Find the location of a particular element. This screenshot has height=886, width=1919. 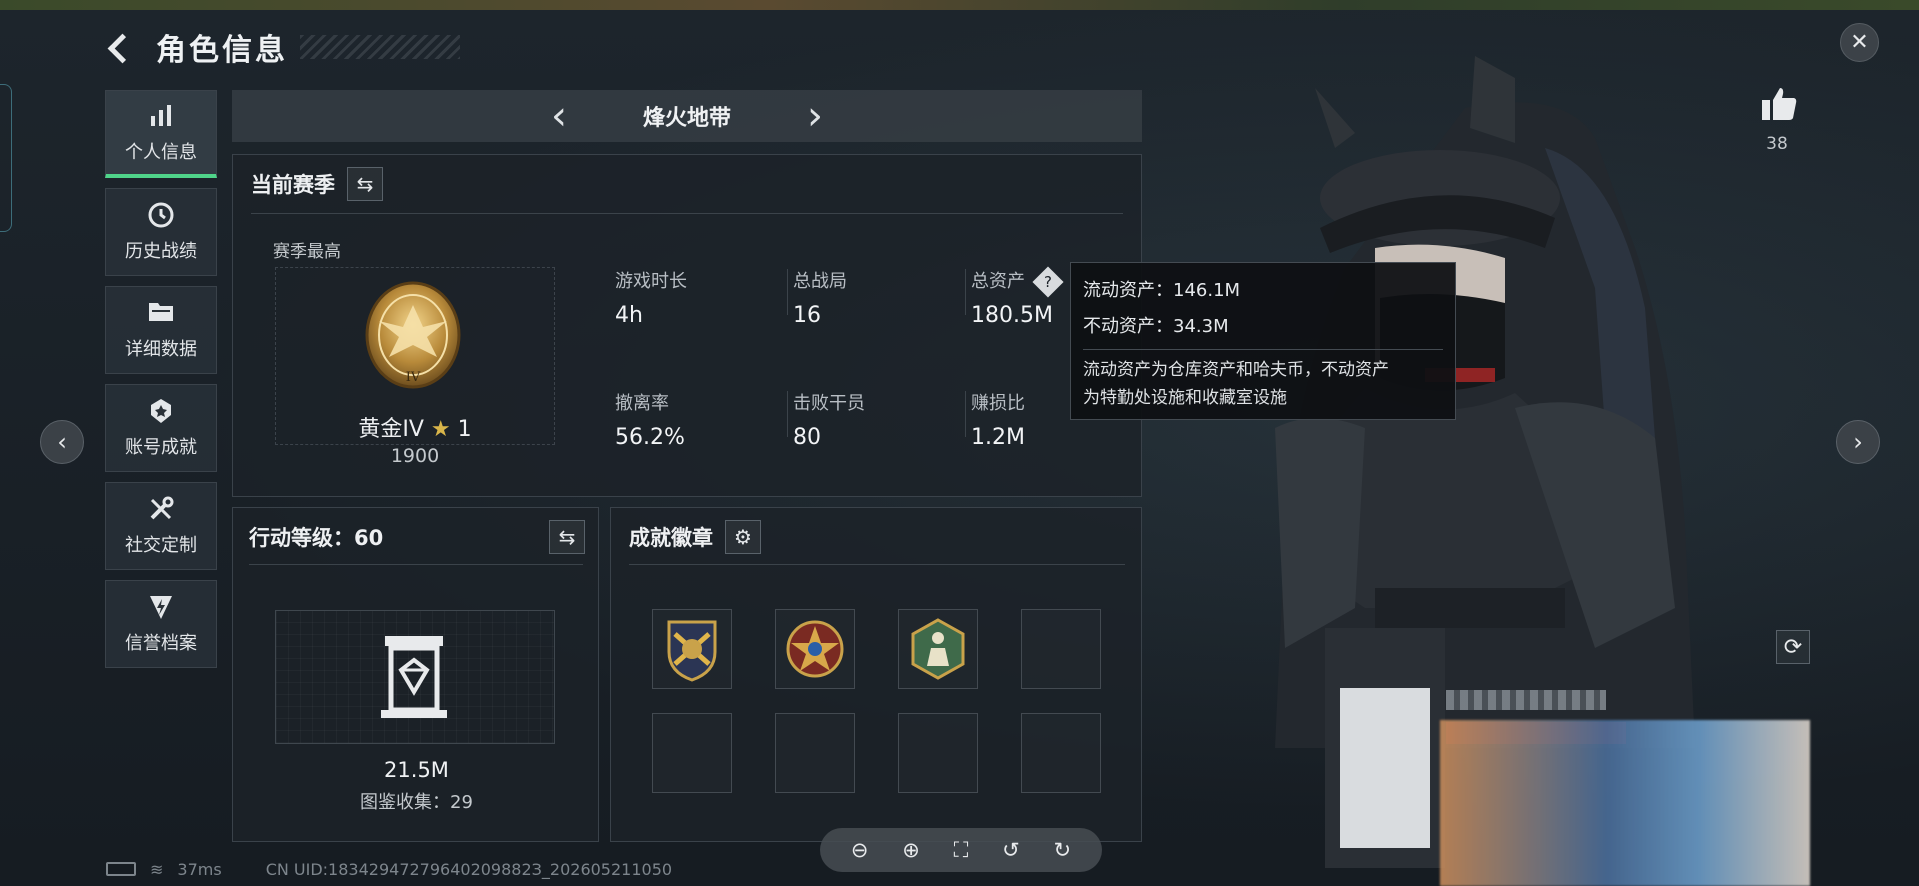

refresh-icon: ⟳ is located at coordinates (1793, 647).